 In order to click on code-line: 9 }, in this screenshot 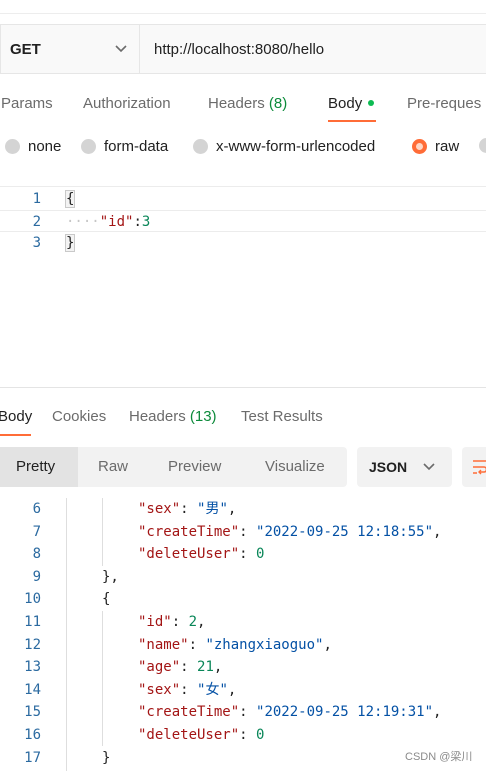, I will do `click(75, 576)`.